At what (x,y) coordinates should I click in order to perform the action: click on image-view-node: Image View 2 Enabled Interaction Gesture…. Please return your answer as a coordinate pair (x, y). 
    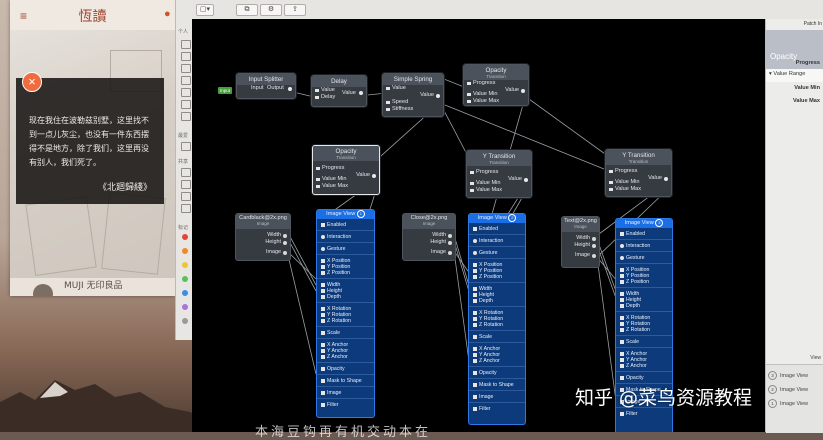
    Looking at the image, I should click on (497, 319).